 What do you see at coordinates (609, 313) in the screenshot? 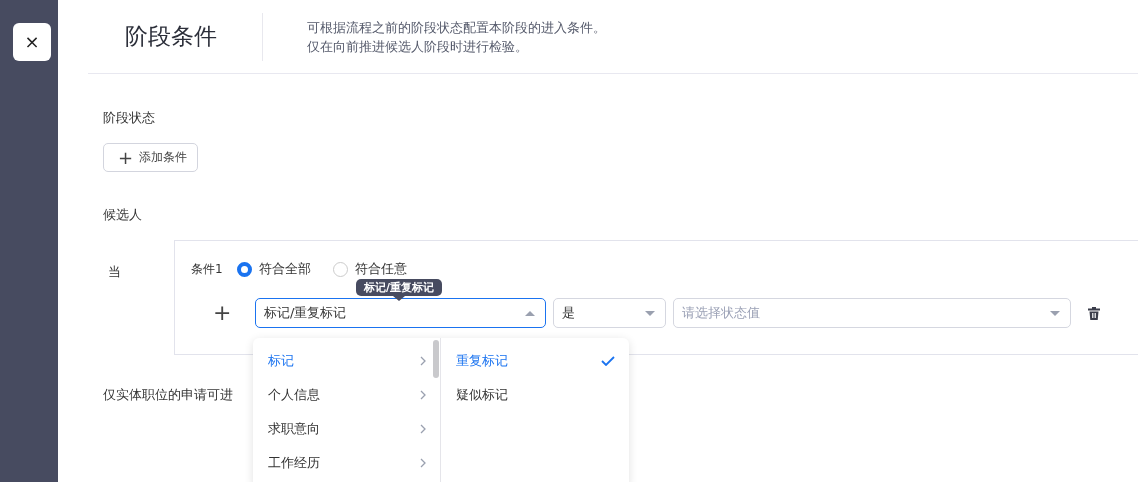
I see `operator-select: 是` at bounding box center [609, 313].